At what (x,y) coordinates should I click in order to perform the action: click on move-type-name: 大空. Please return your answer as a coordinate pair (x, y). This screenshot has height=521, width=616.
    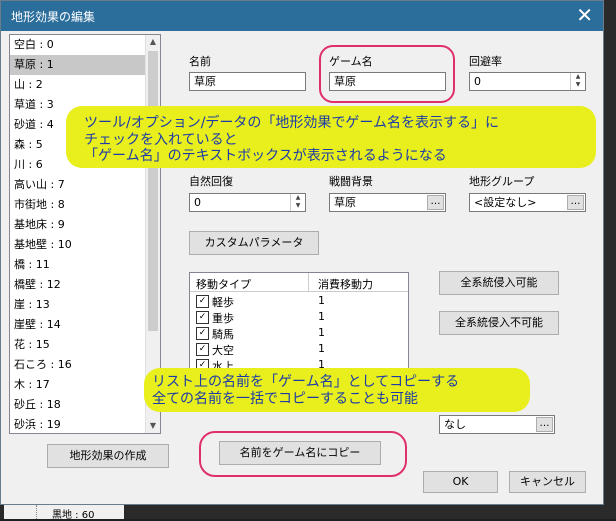
    Looking at the image, I should click on (223, 350).